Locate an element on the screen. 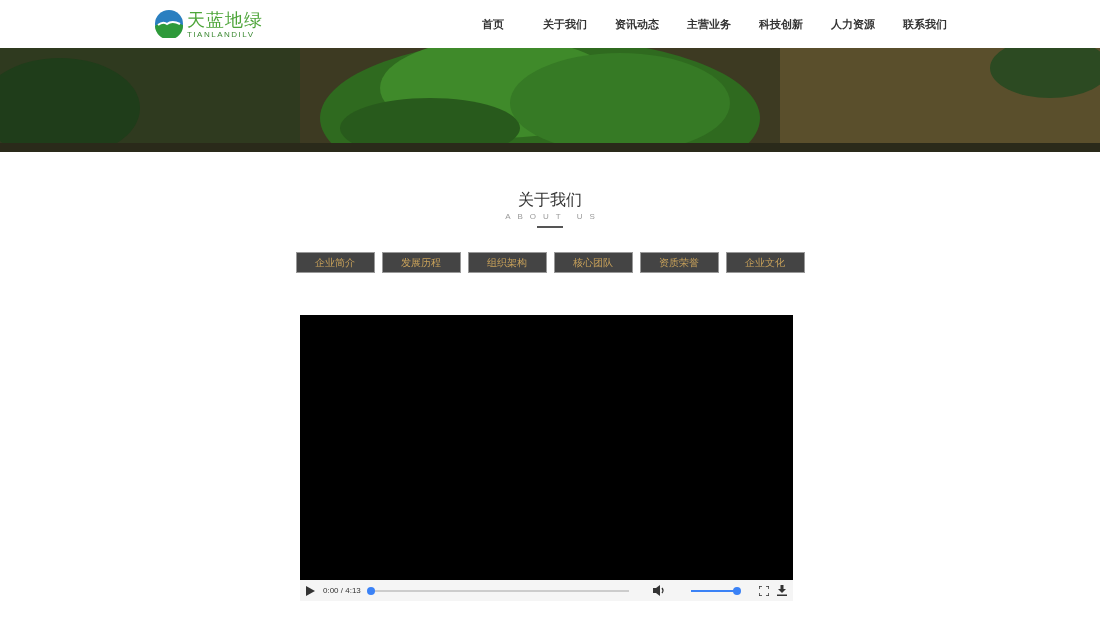 The height and width of the screenshot is (618, 1100). section-title: 关于我们 is located at coordinates (550, 200).